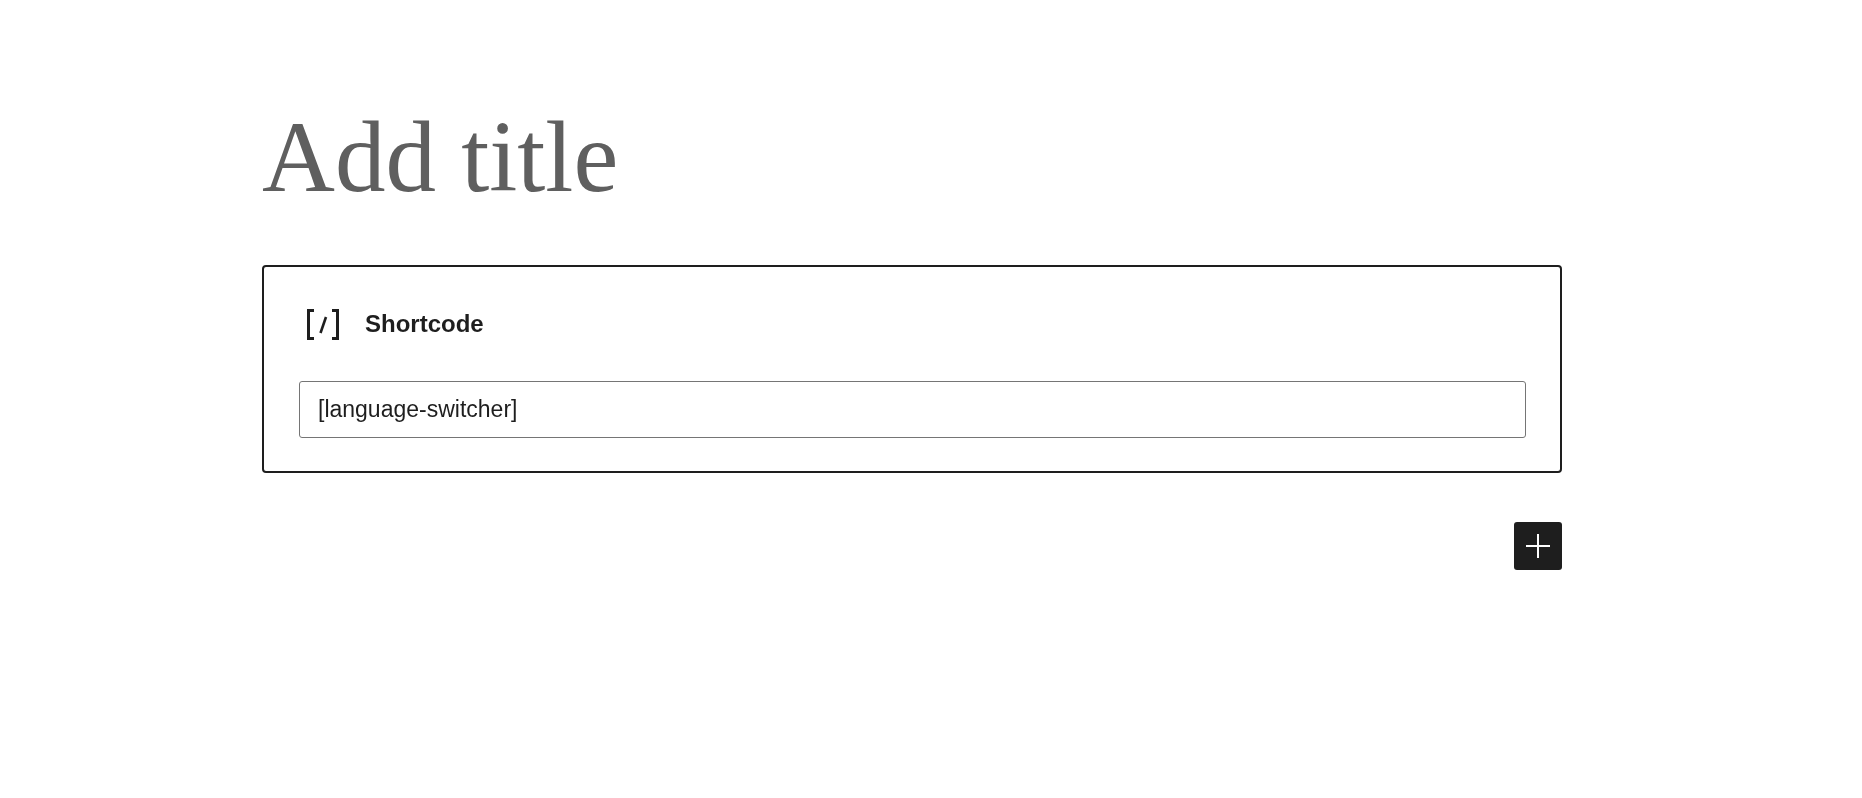 This screenshot has height=798, width=1862. I want to click on add-block-button, so click(1538, 546).